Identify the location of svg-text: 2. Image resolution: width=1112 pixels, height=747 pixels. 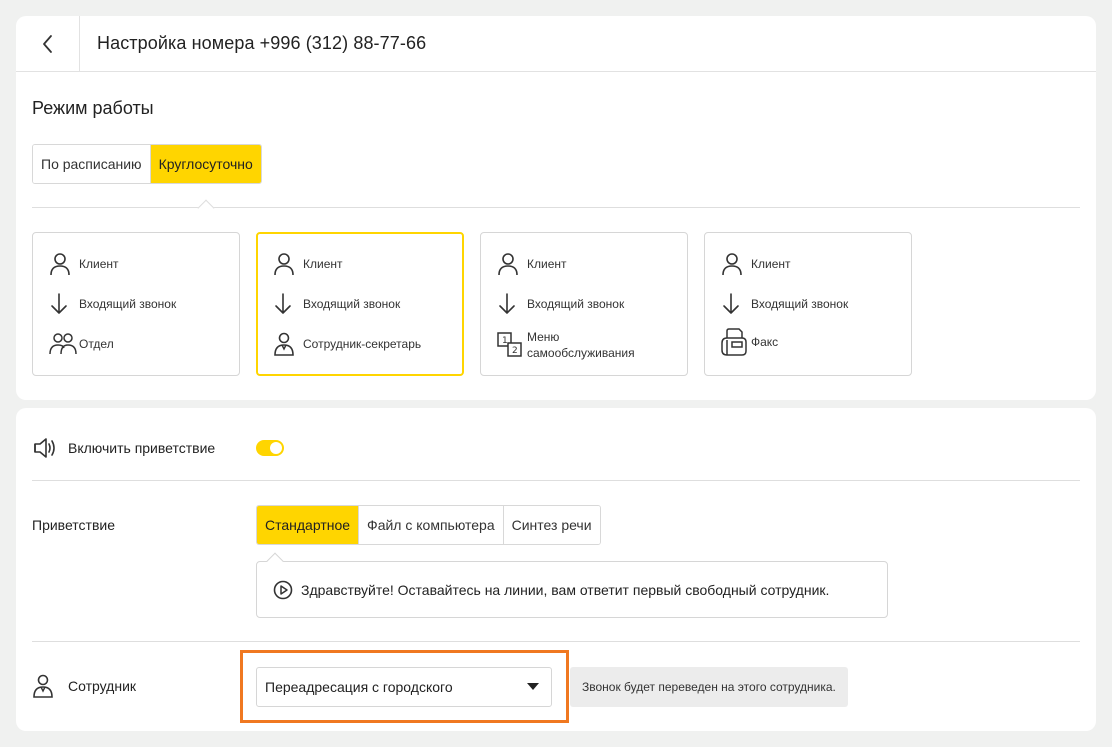
(515, 351).